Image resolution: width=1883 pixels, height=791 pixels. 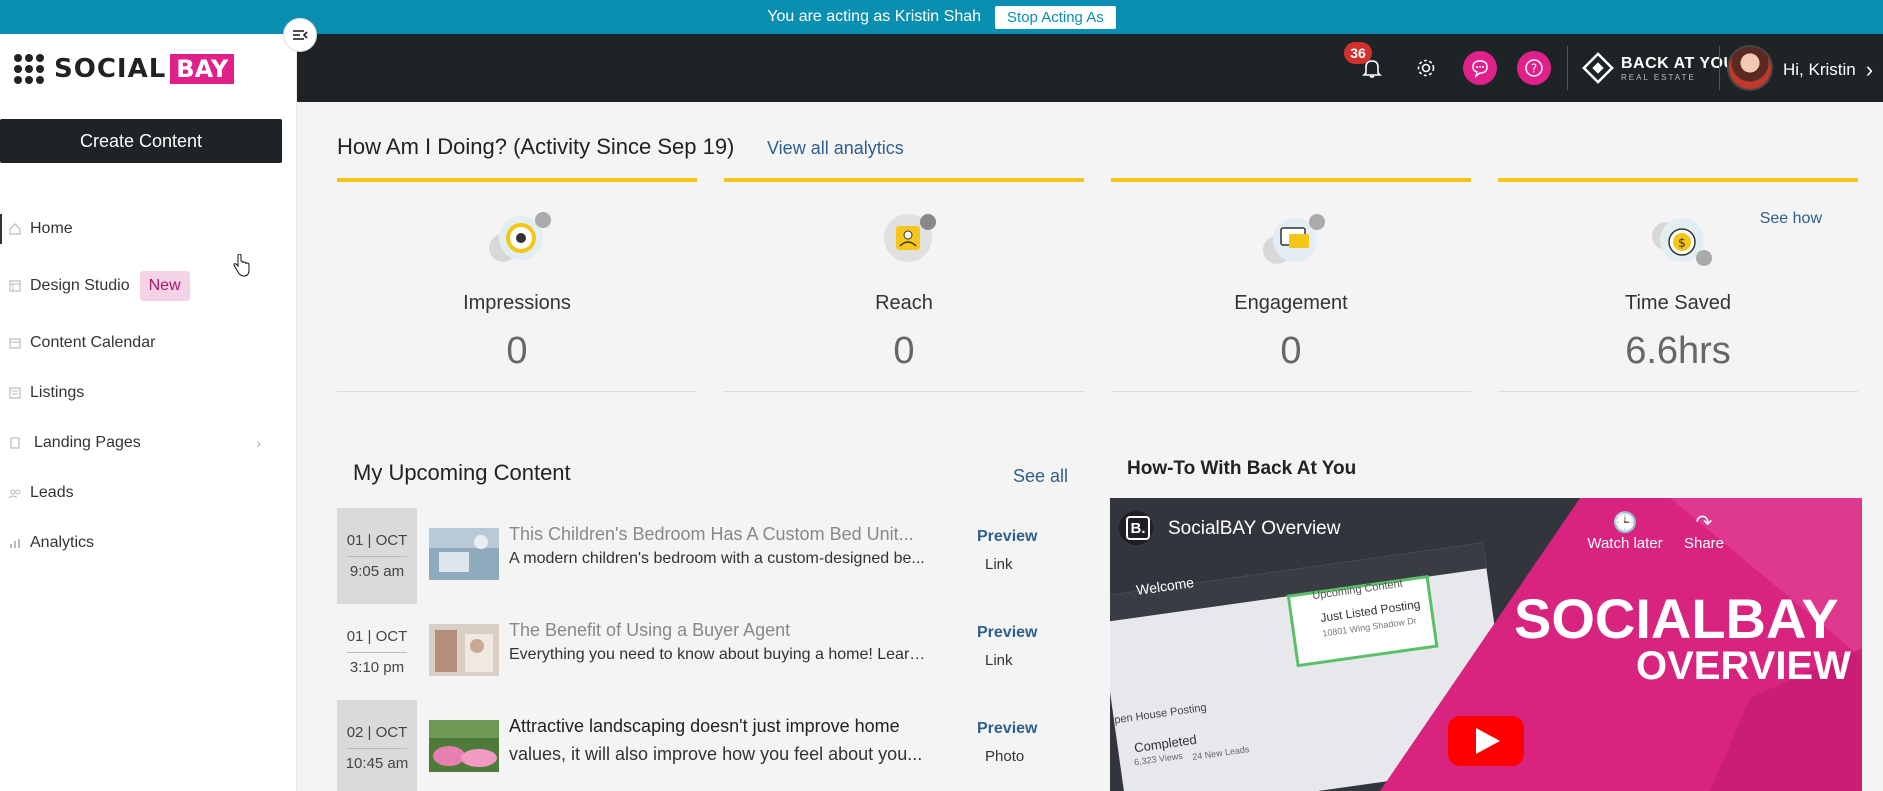 I want to click on sidebar-item-label: Analytics, so click(x=62, y=542).